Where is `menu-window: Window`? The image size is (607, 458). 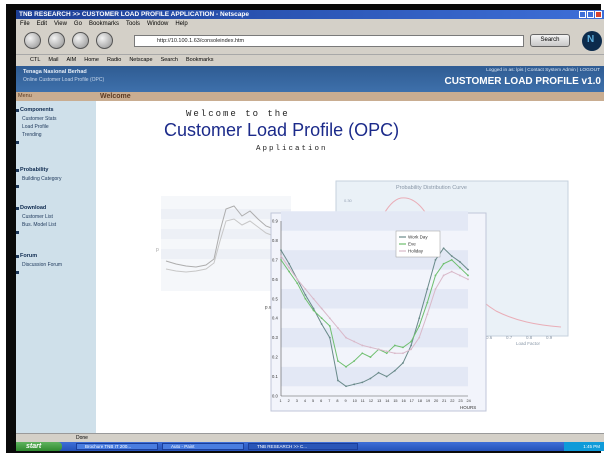
menu-window: Window is located at coordinates (157, 24).